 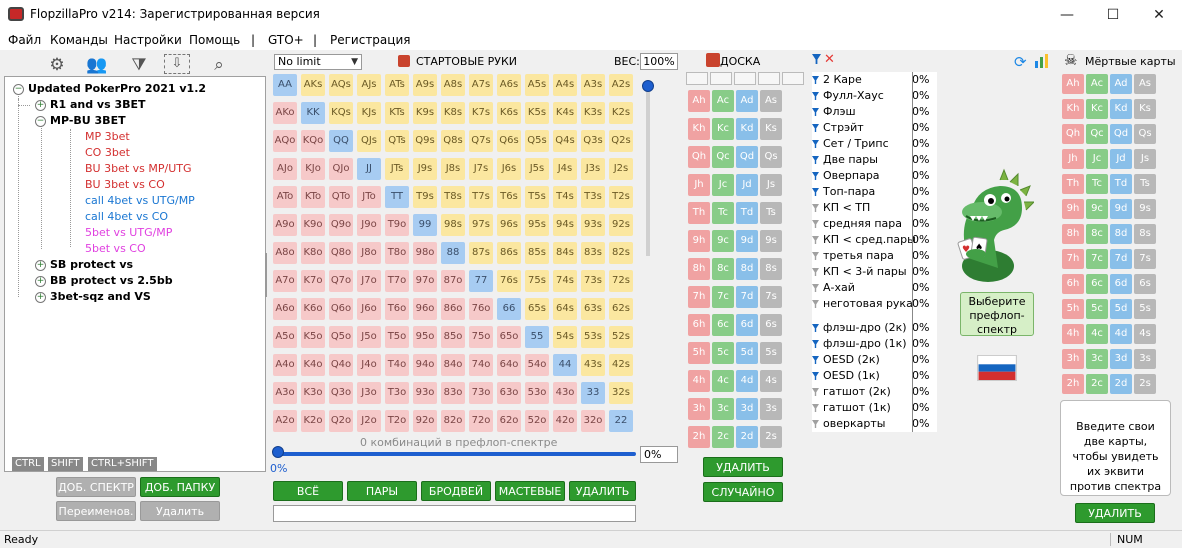 I want to click on dead-card-Kc: Kc, so click(x=1097, y=109).